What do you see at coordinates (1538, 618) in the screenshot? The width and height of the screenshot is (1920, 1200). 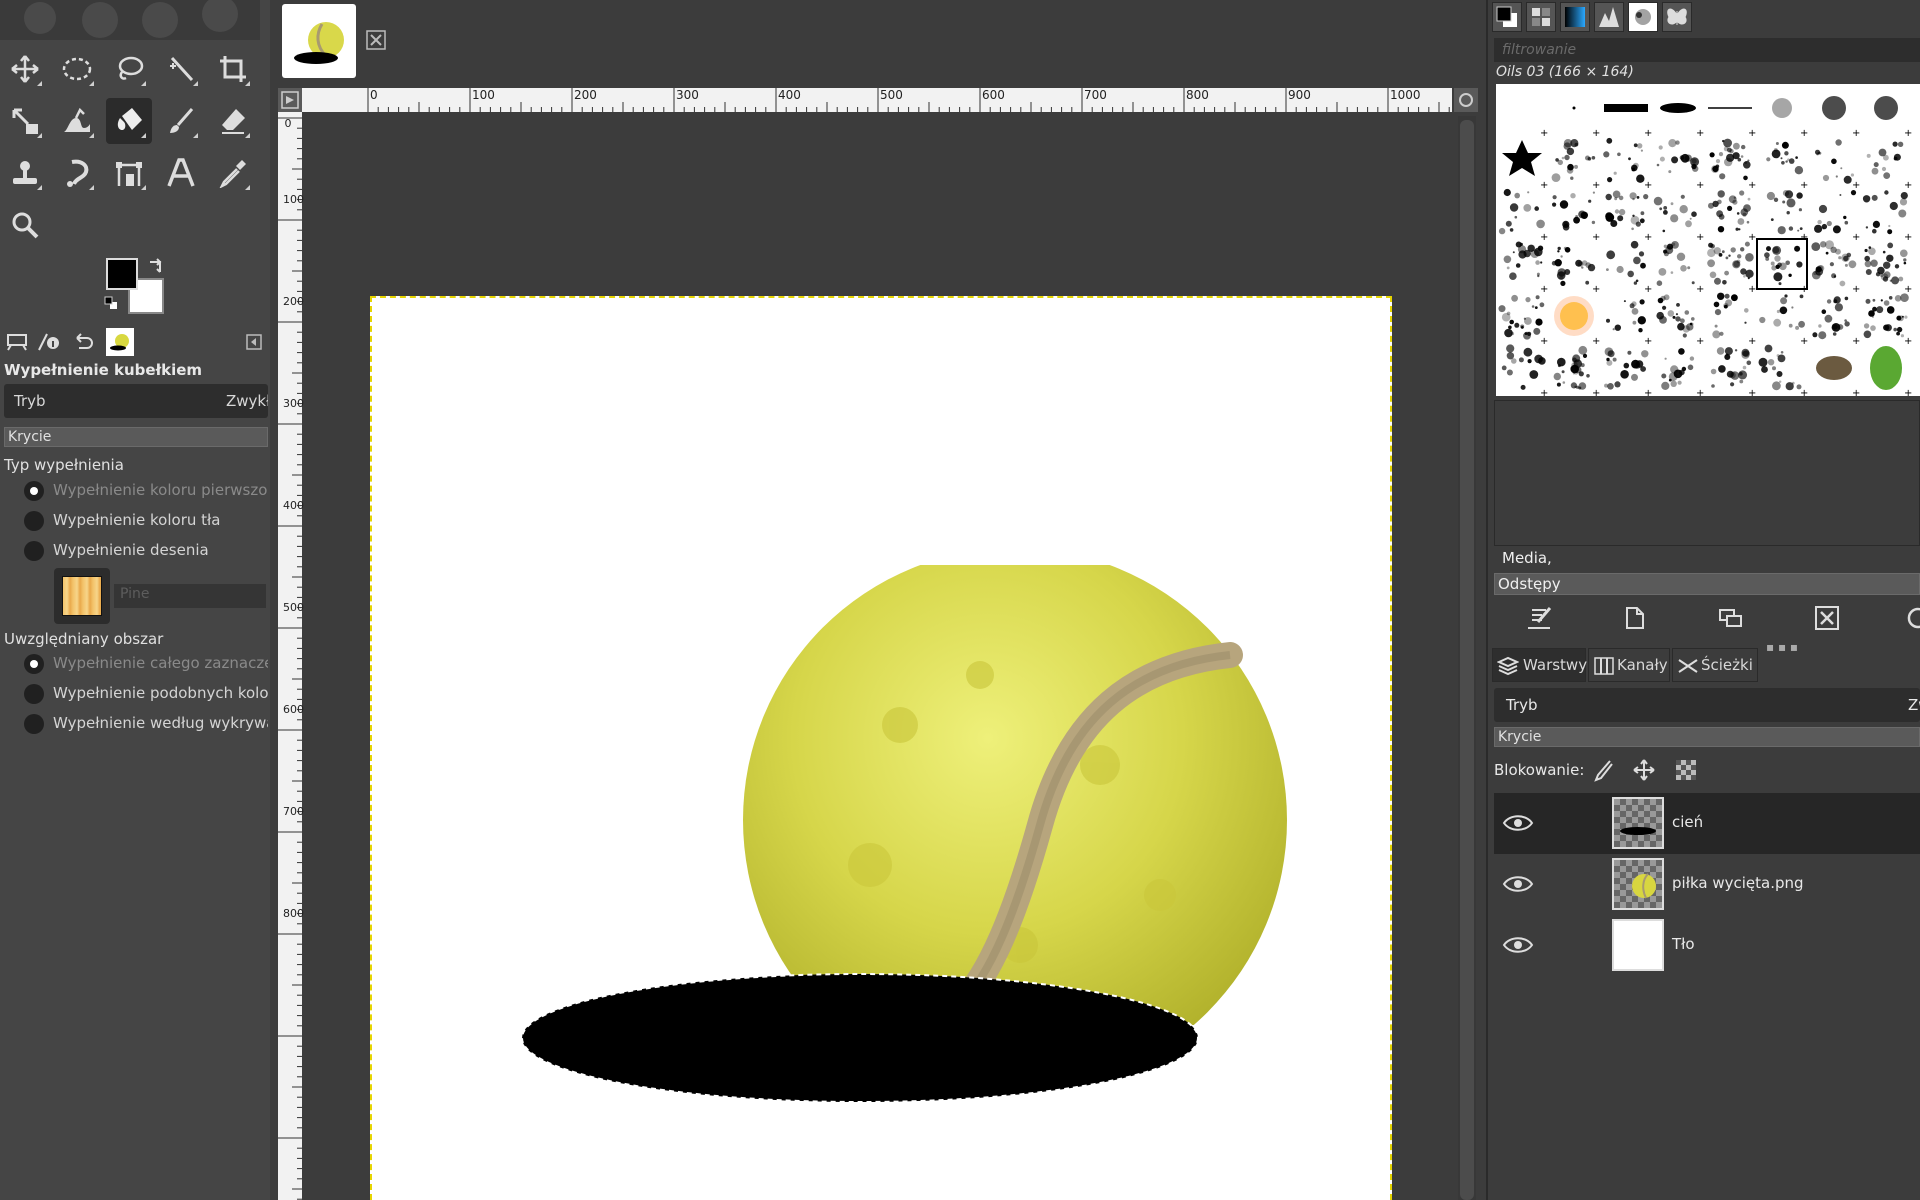 I see `edit-brush-button` at bounding box center [1538, 618].